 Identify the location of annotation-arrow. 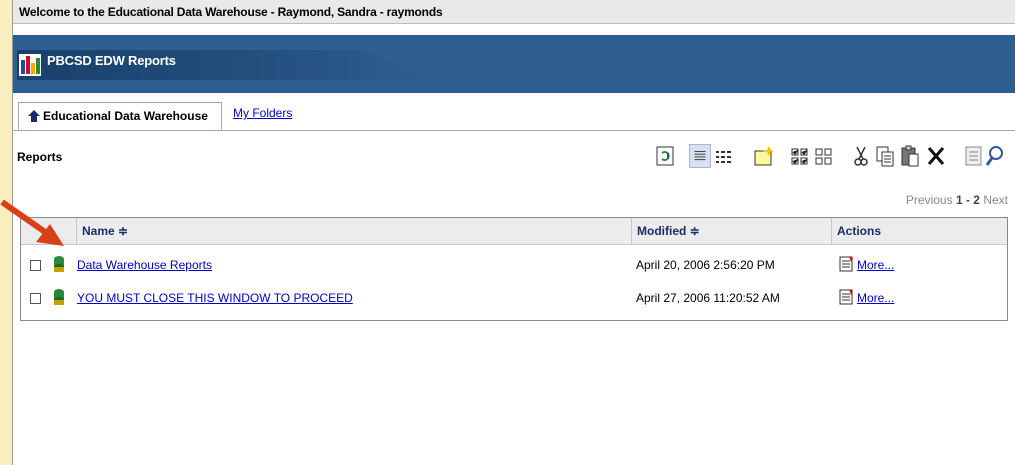
(32, 223).